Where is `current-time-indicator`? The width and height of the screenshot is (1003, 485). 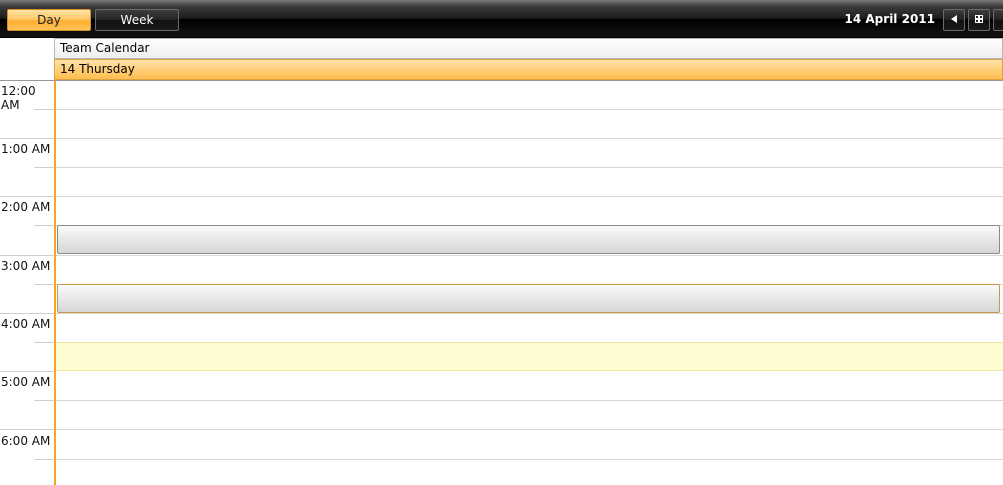 current-time-indicator is located at coordinates (55, 283).